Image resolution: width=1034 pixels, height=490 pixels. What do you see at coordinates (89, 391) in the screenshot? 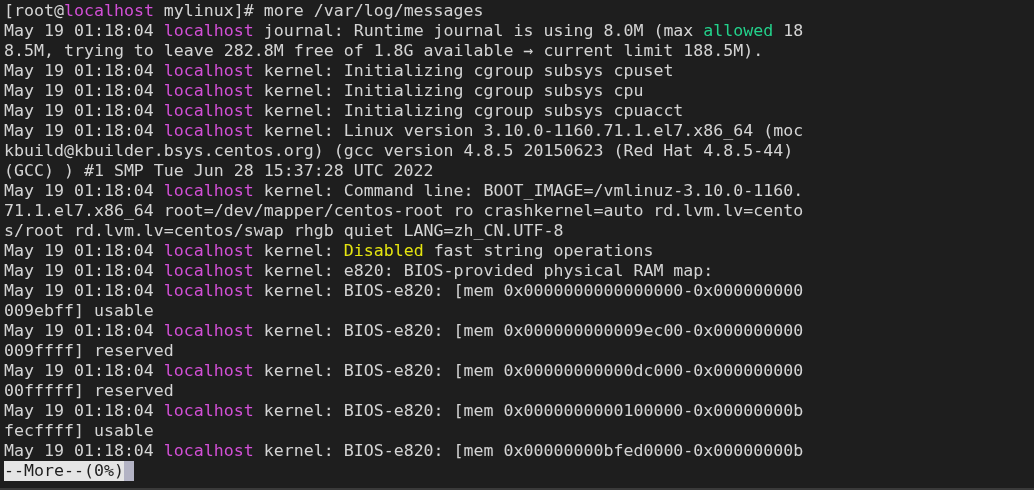
I see `terminal-line: 00fffff] reserved` at bounding box center [89, 391].